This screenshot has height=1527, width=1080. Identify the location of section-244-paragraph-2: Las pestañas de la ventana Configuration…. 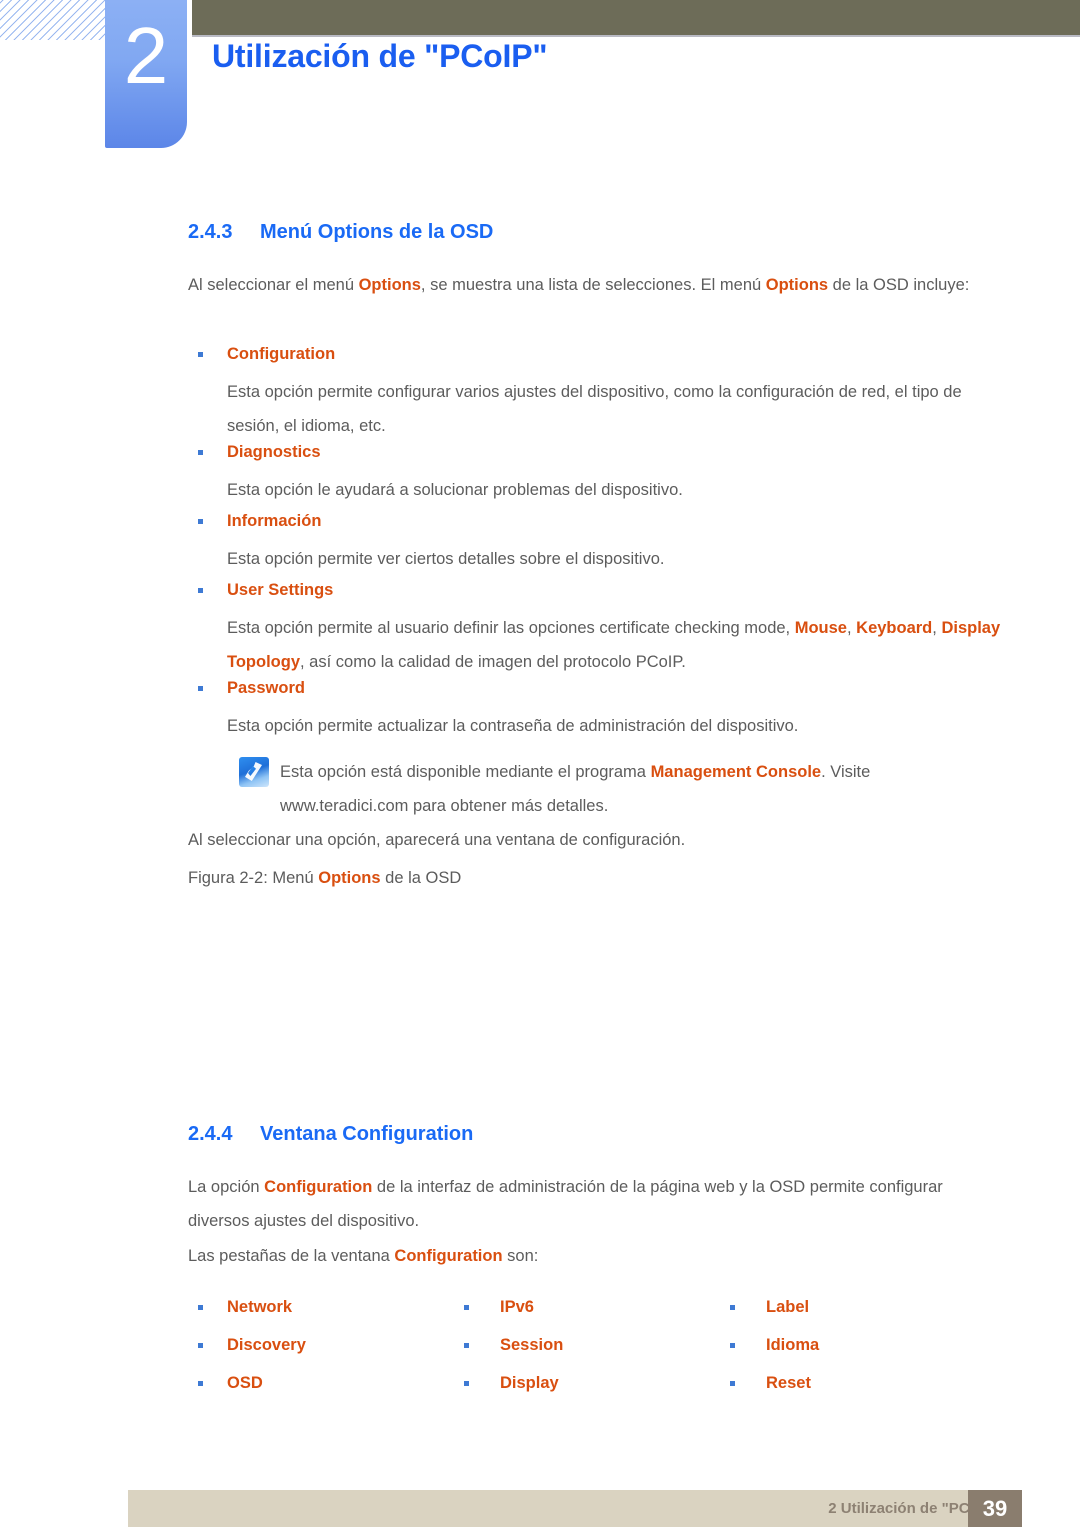
(594, 1256).